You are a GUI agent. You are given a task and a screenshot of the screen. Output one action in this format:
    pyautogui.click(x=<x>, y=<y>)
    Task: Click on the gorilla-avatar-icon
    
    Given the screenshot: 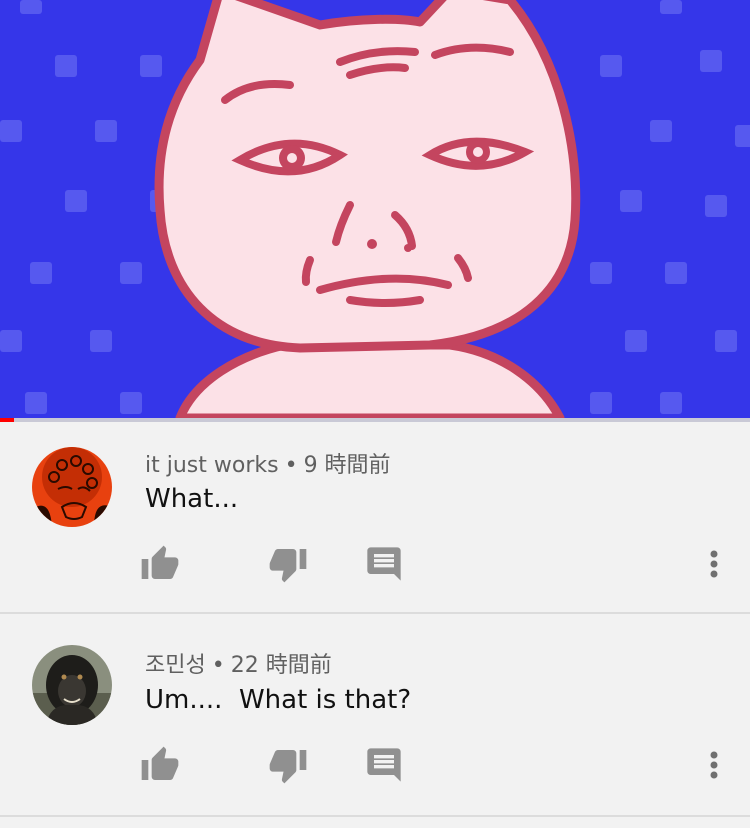 What is the action you would take?
    pyautogui.click(x=72, y=685)
    